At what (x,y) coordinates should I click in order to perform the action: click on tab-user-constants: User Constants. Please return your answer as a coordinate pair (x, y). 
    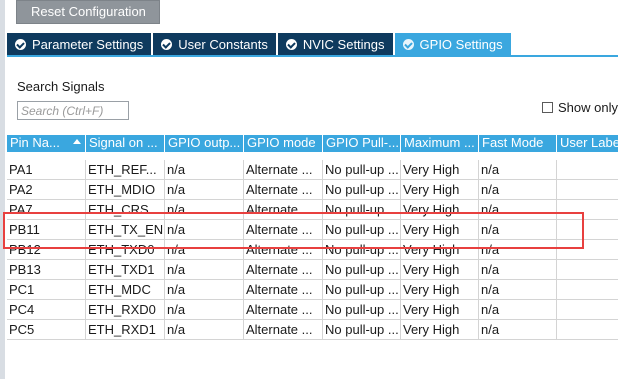
    Looking at the image, I should click on (215, 44).